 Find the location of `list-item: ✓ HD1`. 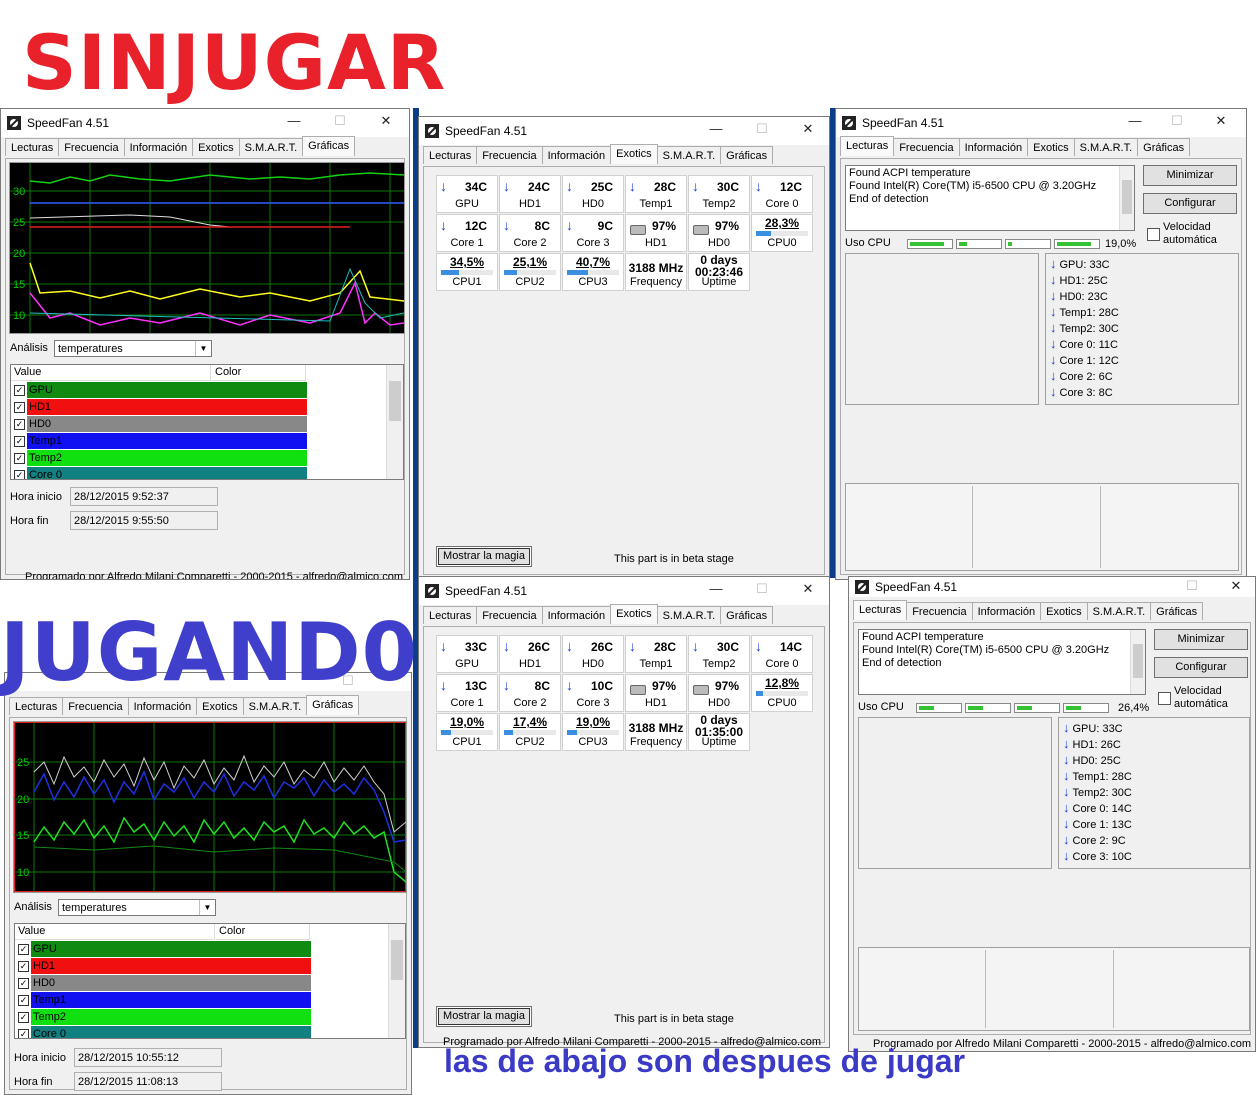

list-item: ✓ HD1 is located at coordinates (161, 407).